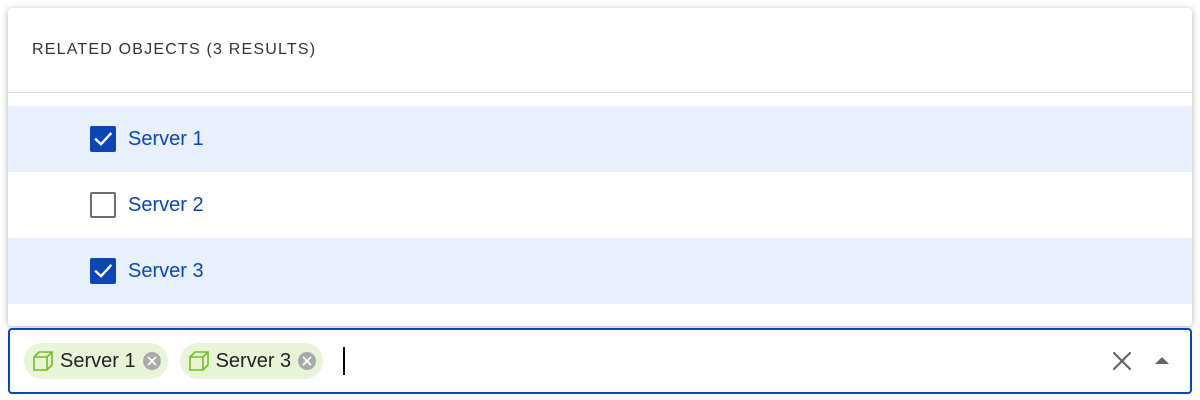 The width and height of the screenshot is (1200, 400). I want to click on dropdown-header-title: RELATED OBJECTS (3 RESULTS), so click(174, 49).